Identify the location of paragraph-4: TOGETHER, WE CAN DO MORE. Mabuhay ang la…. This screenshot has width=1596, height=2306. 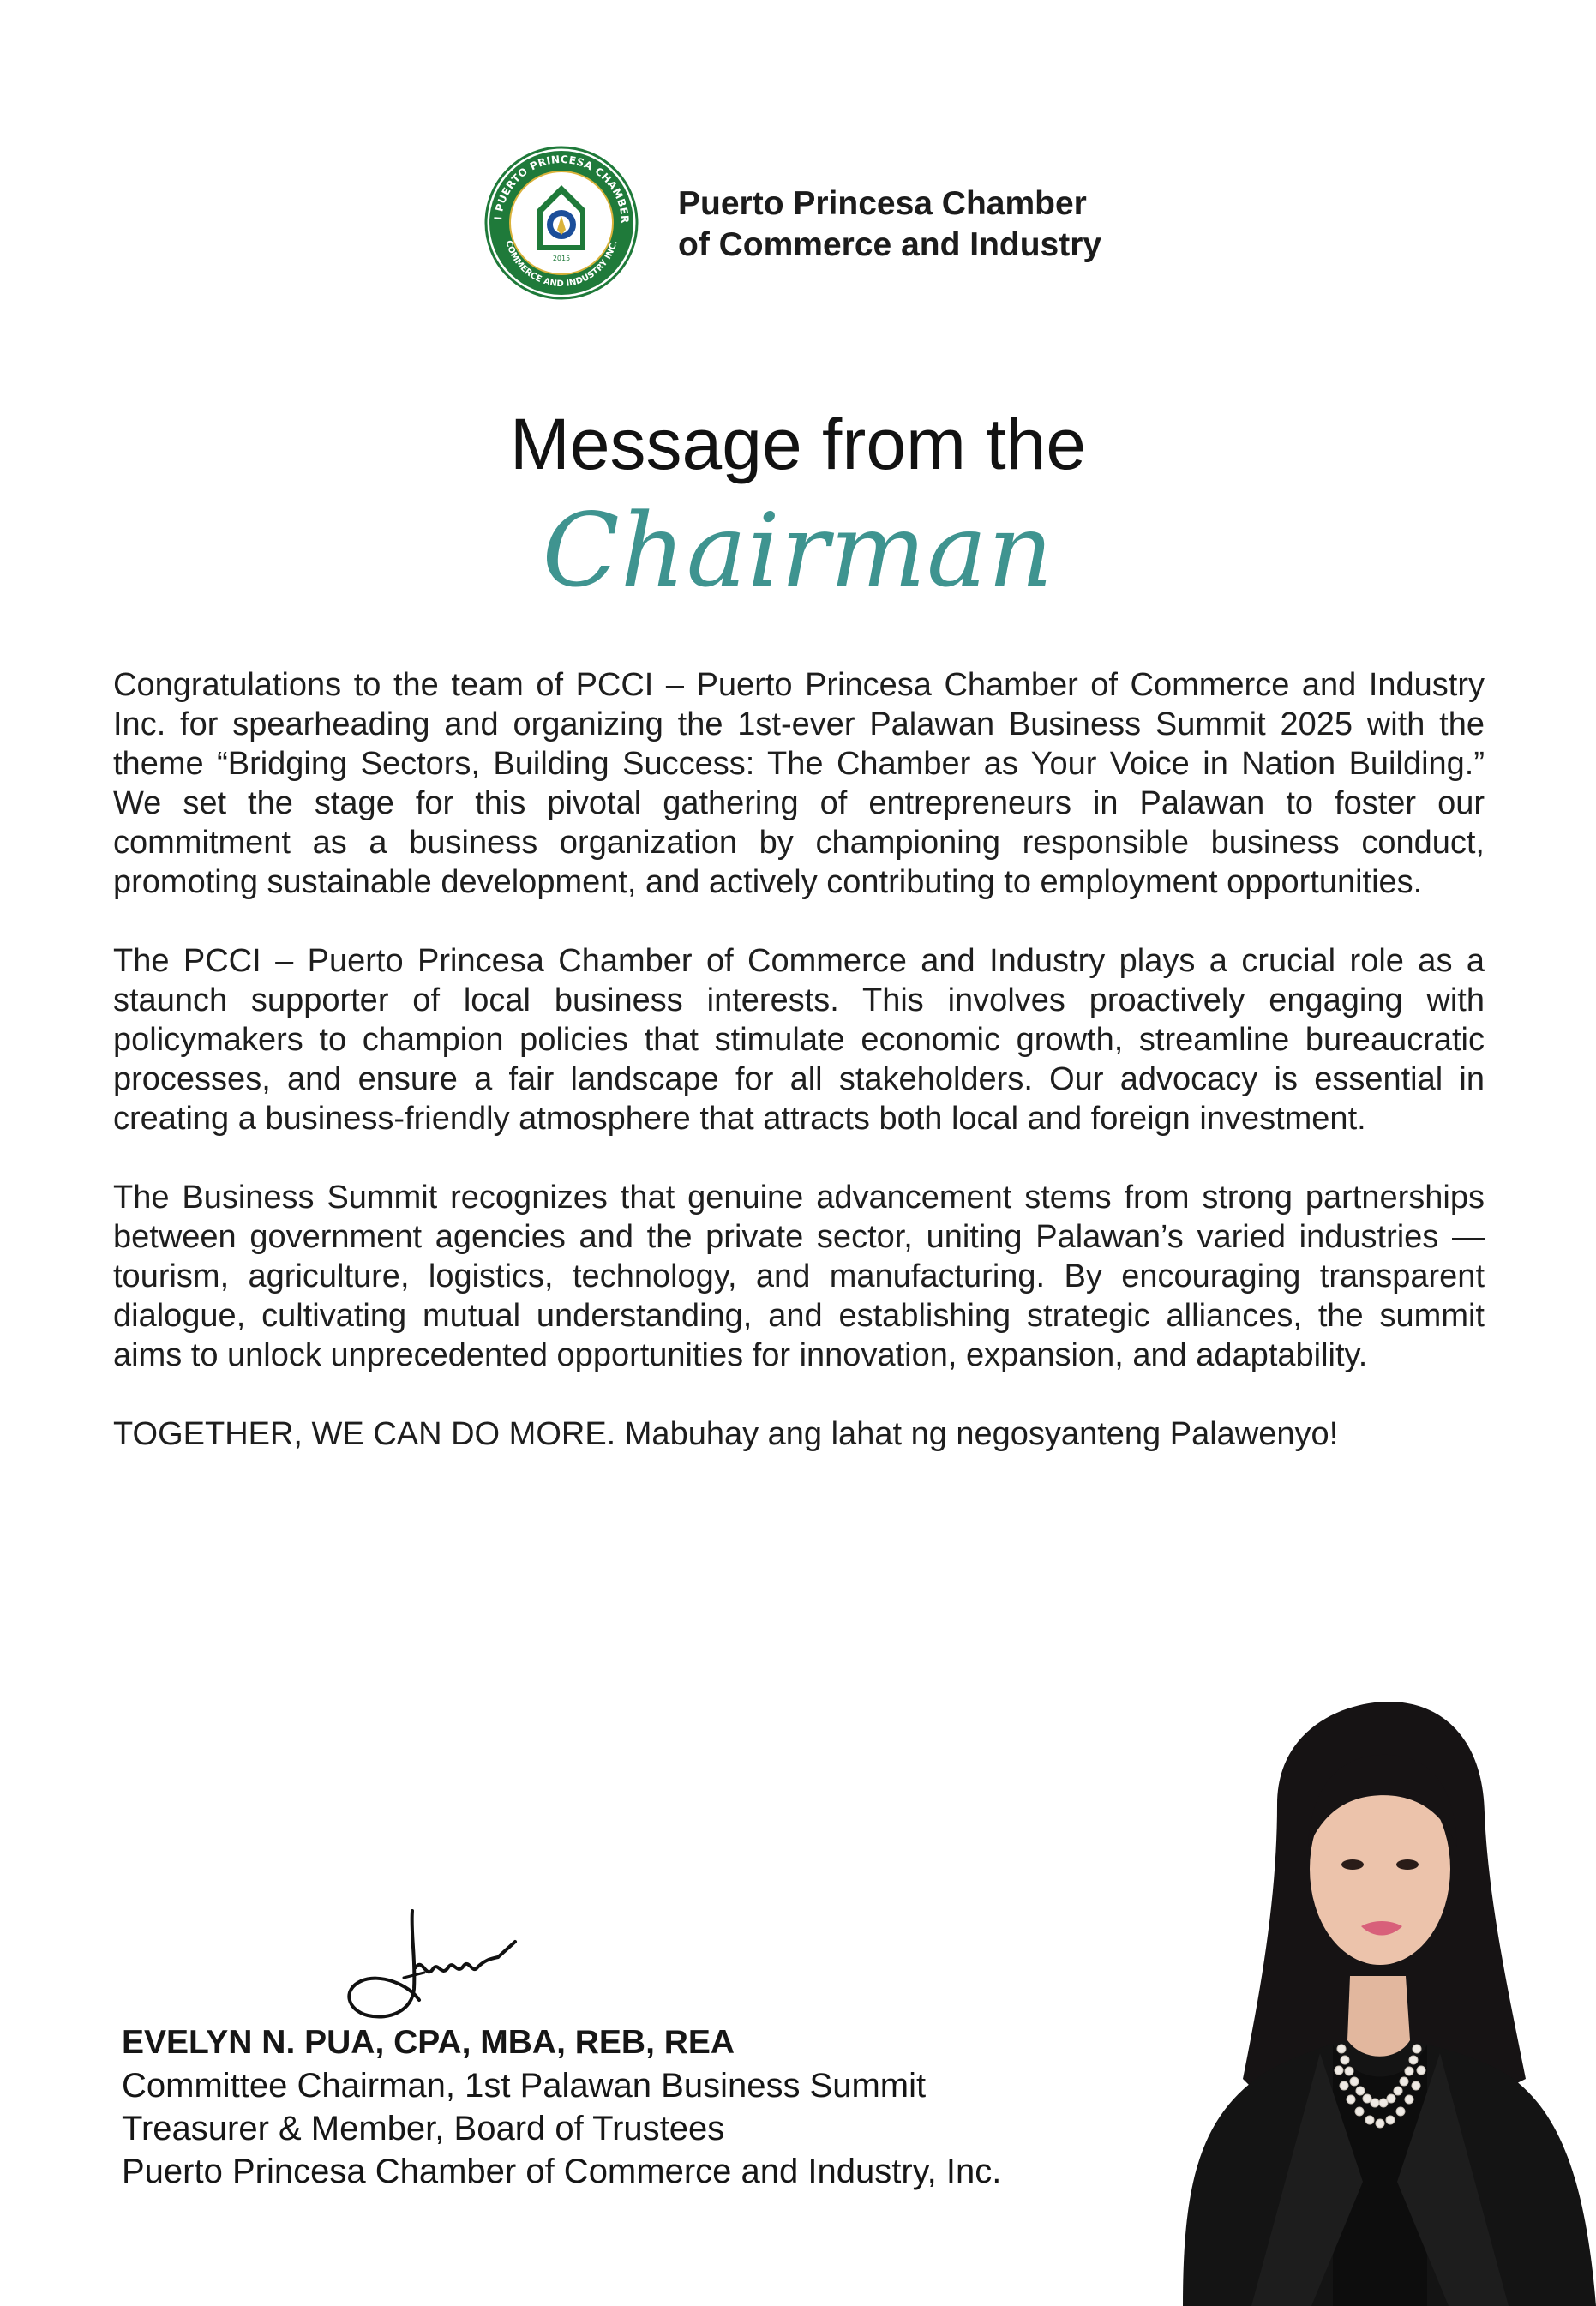
(726, 1434).